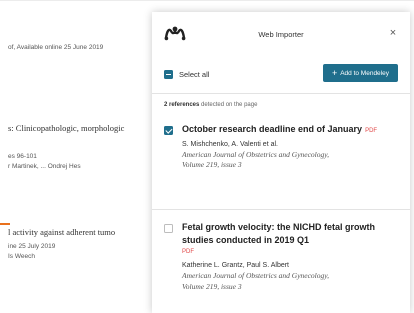 The height and width of the screenshot is (313, 414). I want to click on close-button: ×, so click(393, 33).